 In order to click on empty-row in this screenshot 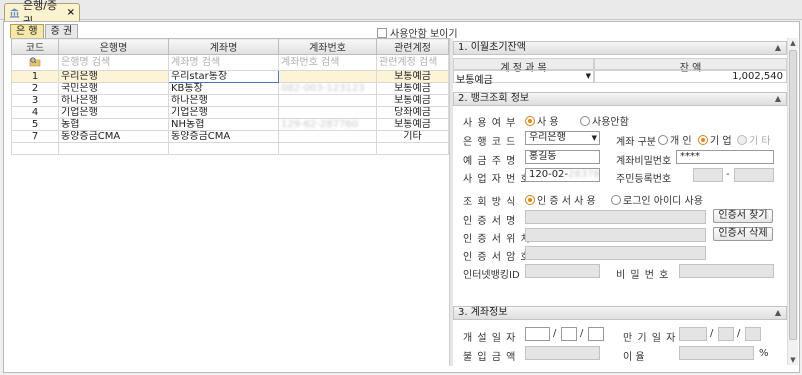, I will do `click(230, 148)`.